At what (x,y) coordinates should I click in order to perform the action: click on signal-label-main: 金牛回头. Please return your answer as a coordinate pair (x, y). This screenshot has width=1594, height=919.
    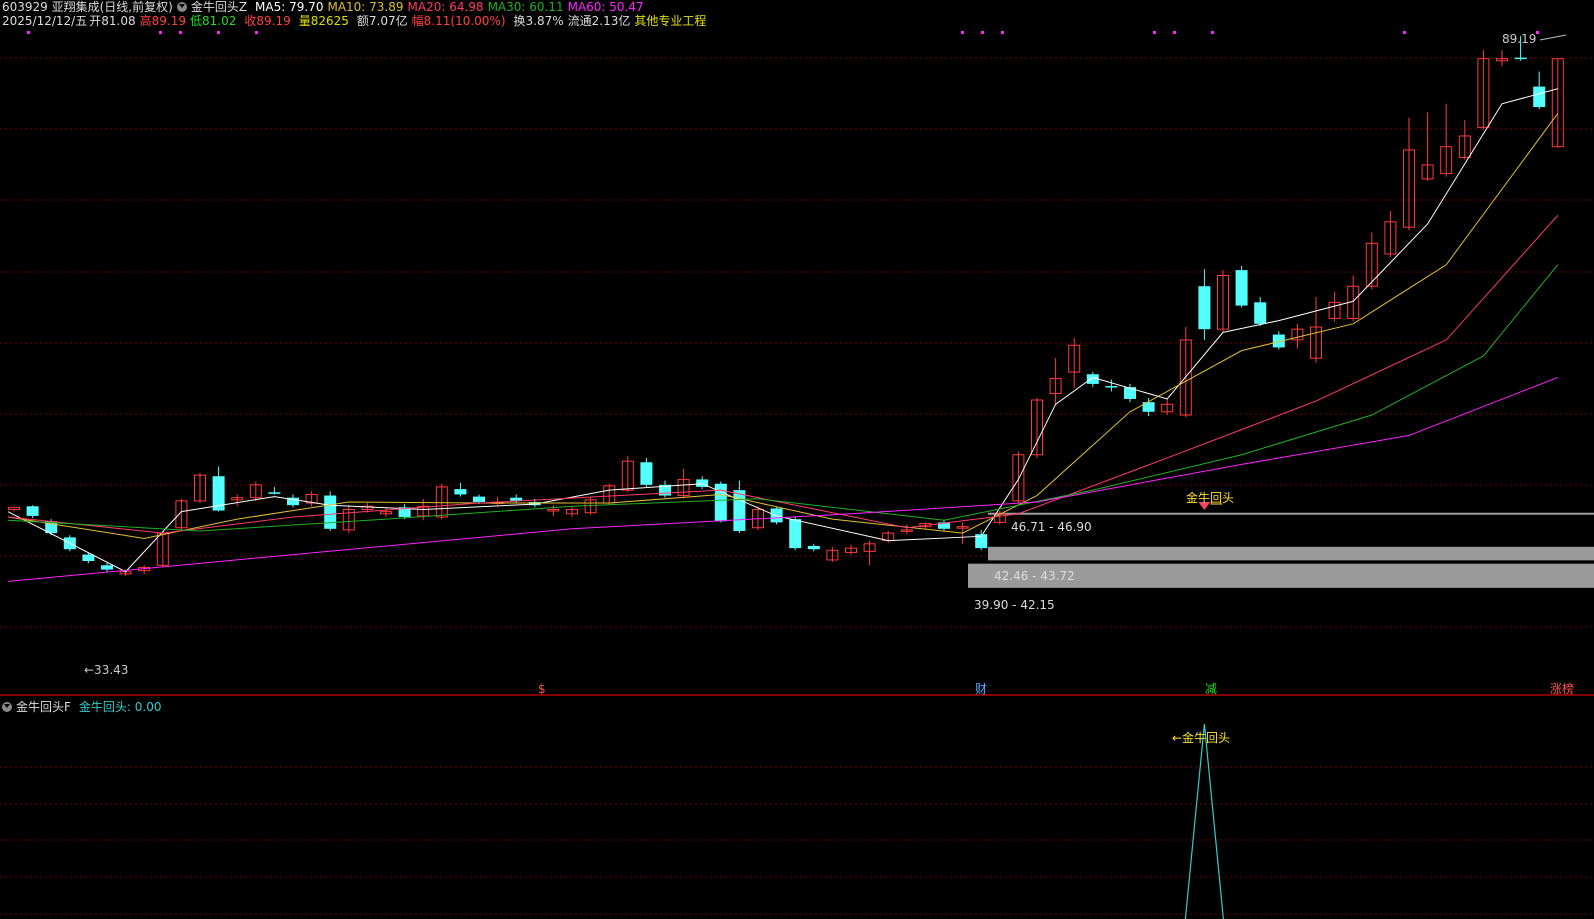
    Looking at the image, I should click on (1210, 498).